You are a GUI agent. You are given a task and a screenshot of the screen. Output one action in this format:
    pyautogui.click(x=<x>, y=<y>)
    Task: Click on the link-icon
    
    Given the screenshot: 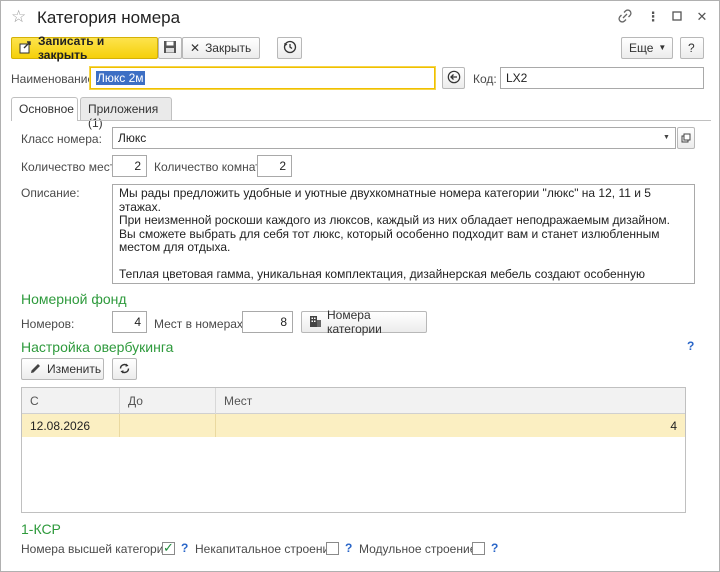 What is the action you would take?
    pyautogui.click(x=625, y=17)
    